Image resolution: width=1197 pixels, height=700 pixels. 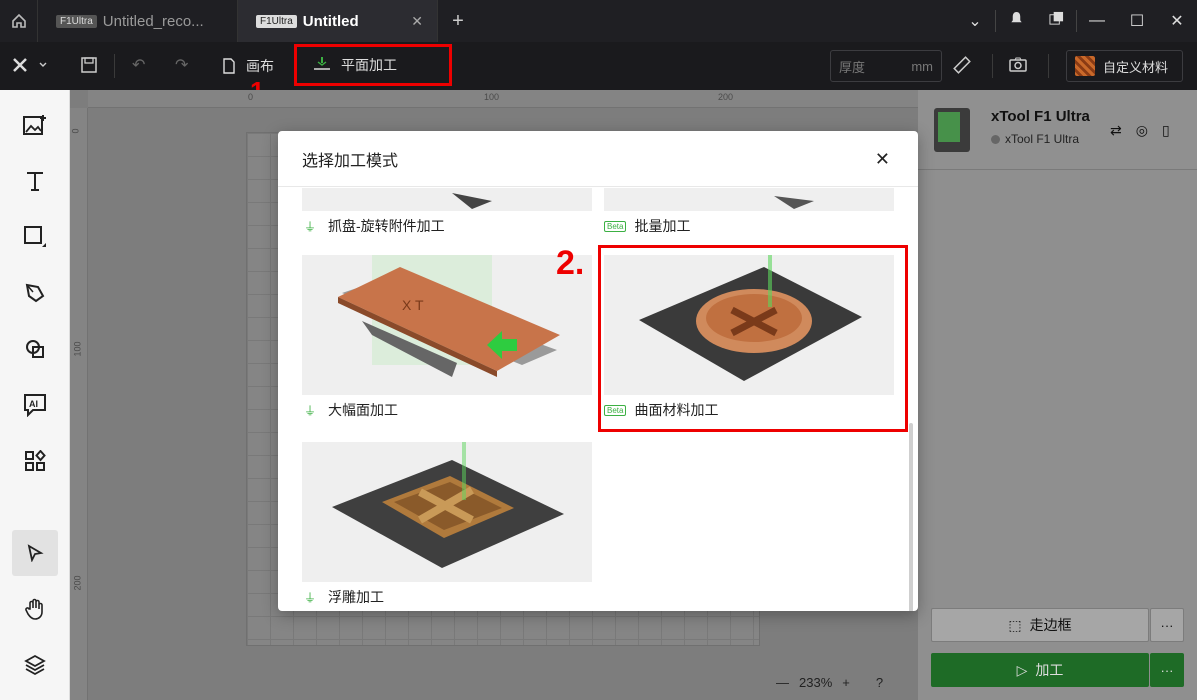 I want to click on minimize-icon: —, so click(x=1097, y=21).